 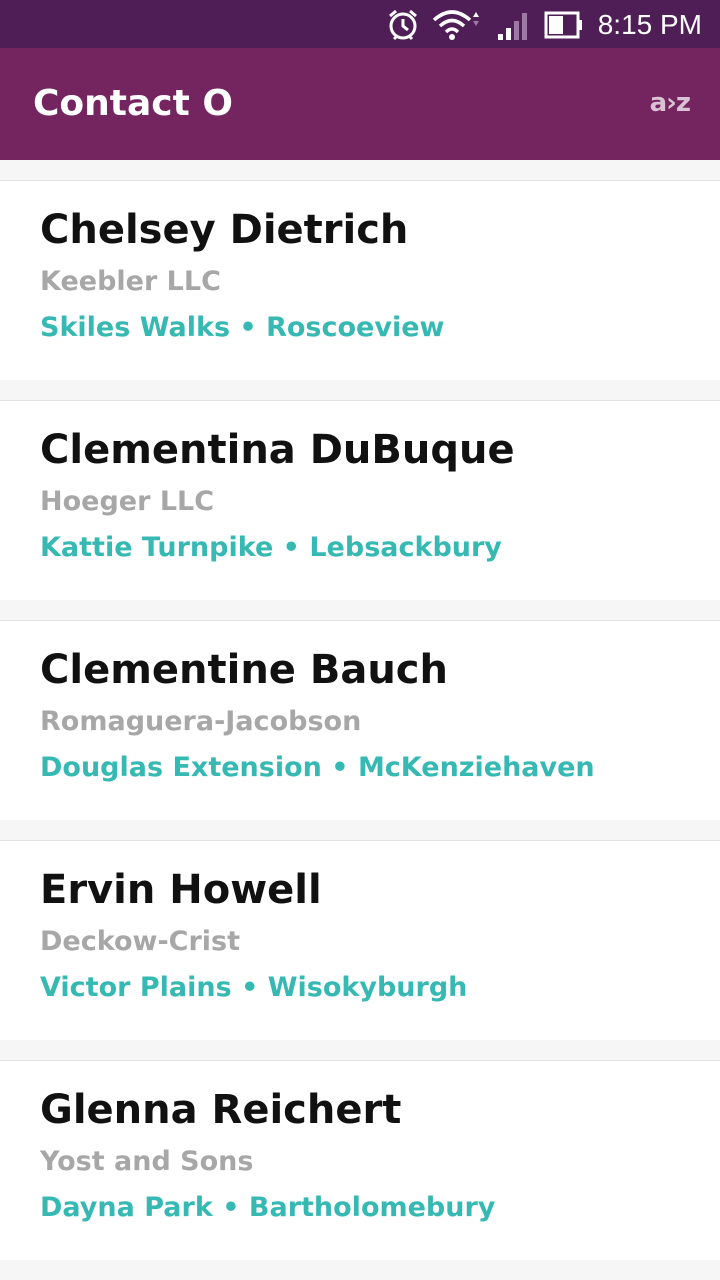 I want to click on wifi-icon, so click(x=456, y=27).